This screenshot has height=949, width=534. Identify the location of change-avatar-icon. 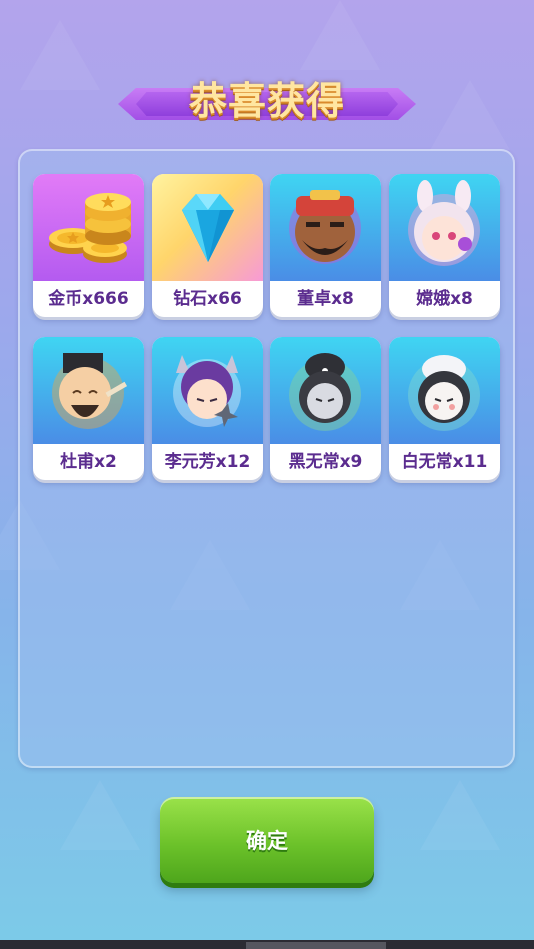
(444, 227).